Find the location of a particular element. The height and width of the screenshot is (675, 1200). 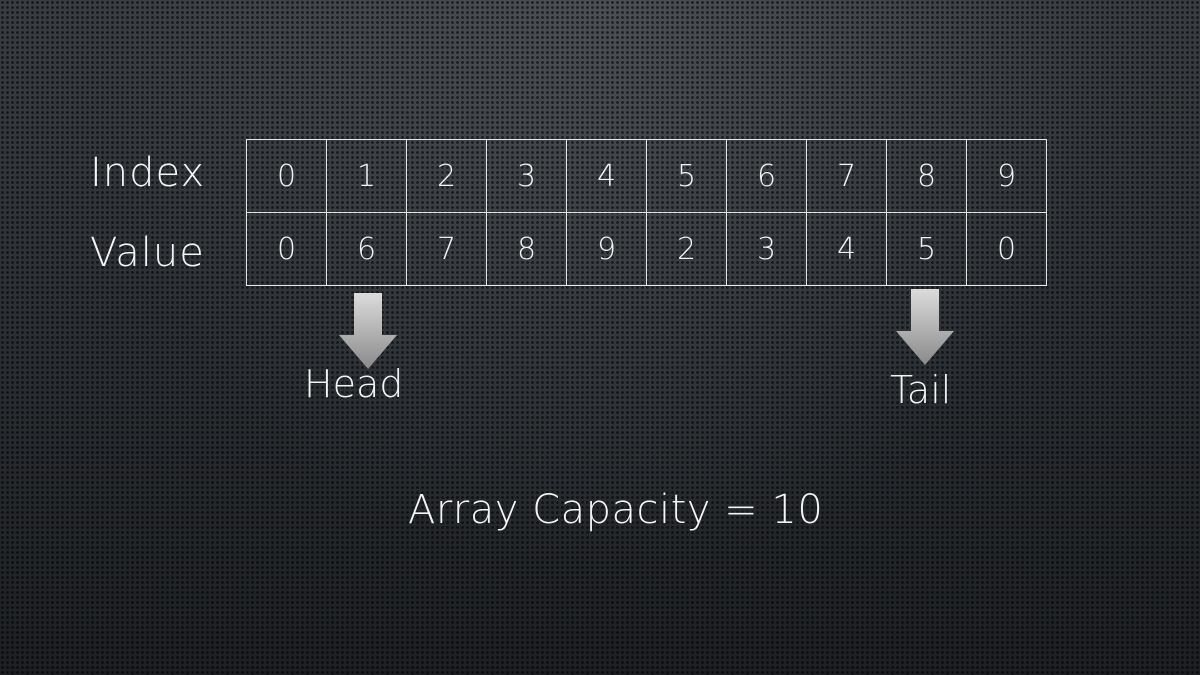

head-down-arrow-icon is located at coordinates (368, 331).